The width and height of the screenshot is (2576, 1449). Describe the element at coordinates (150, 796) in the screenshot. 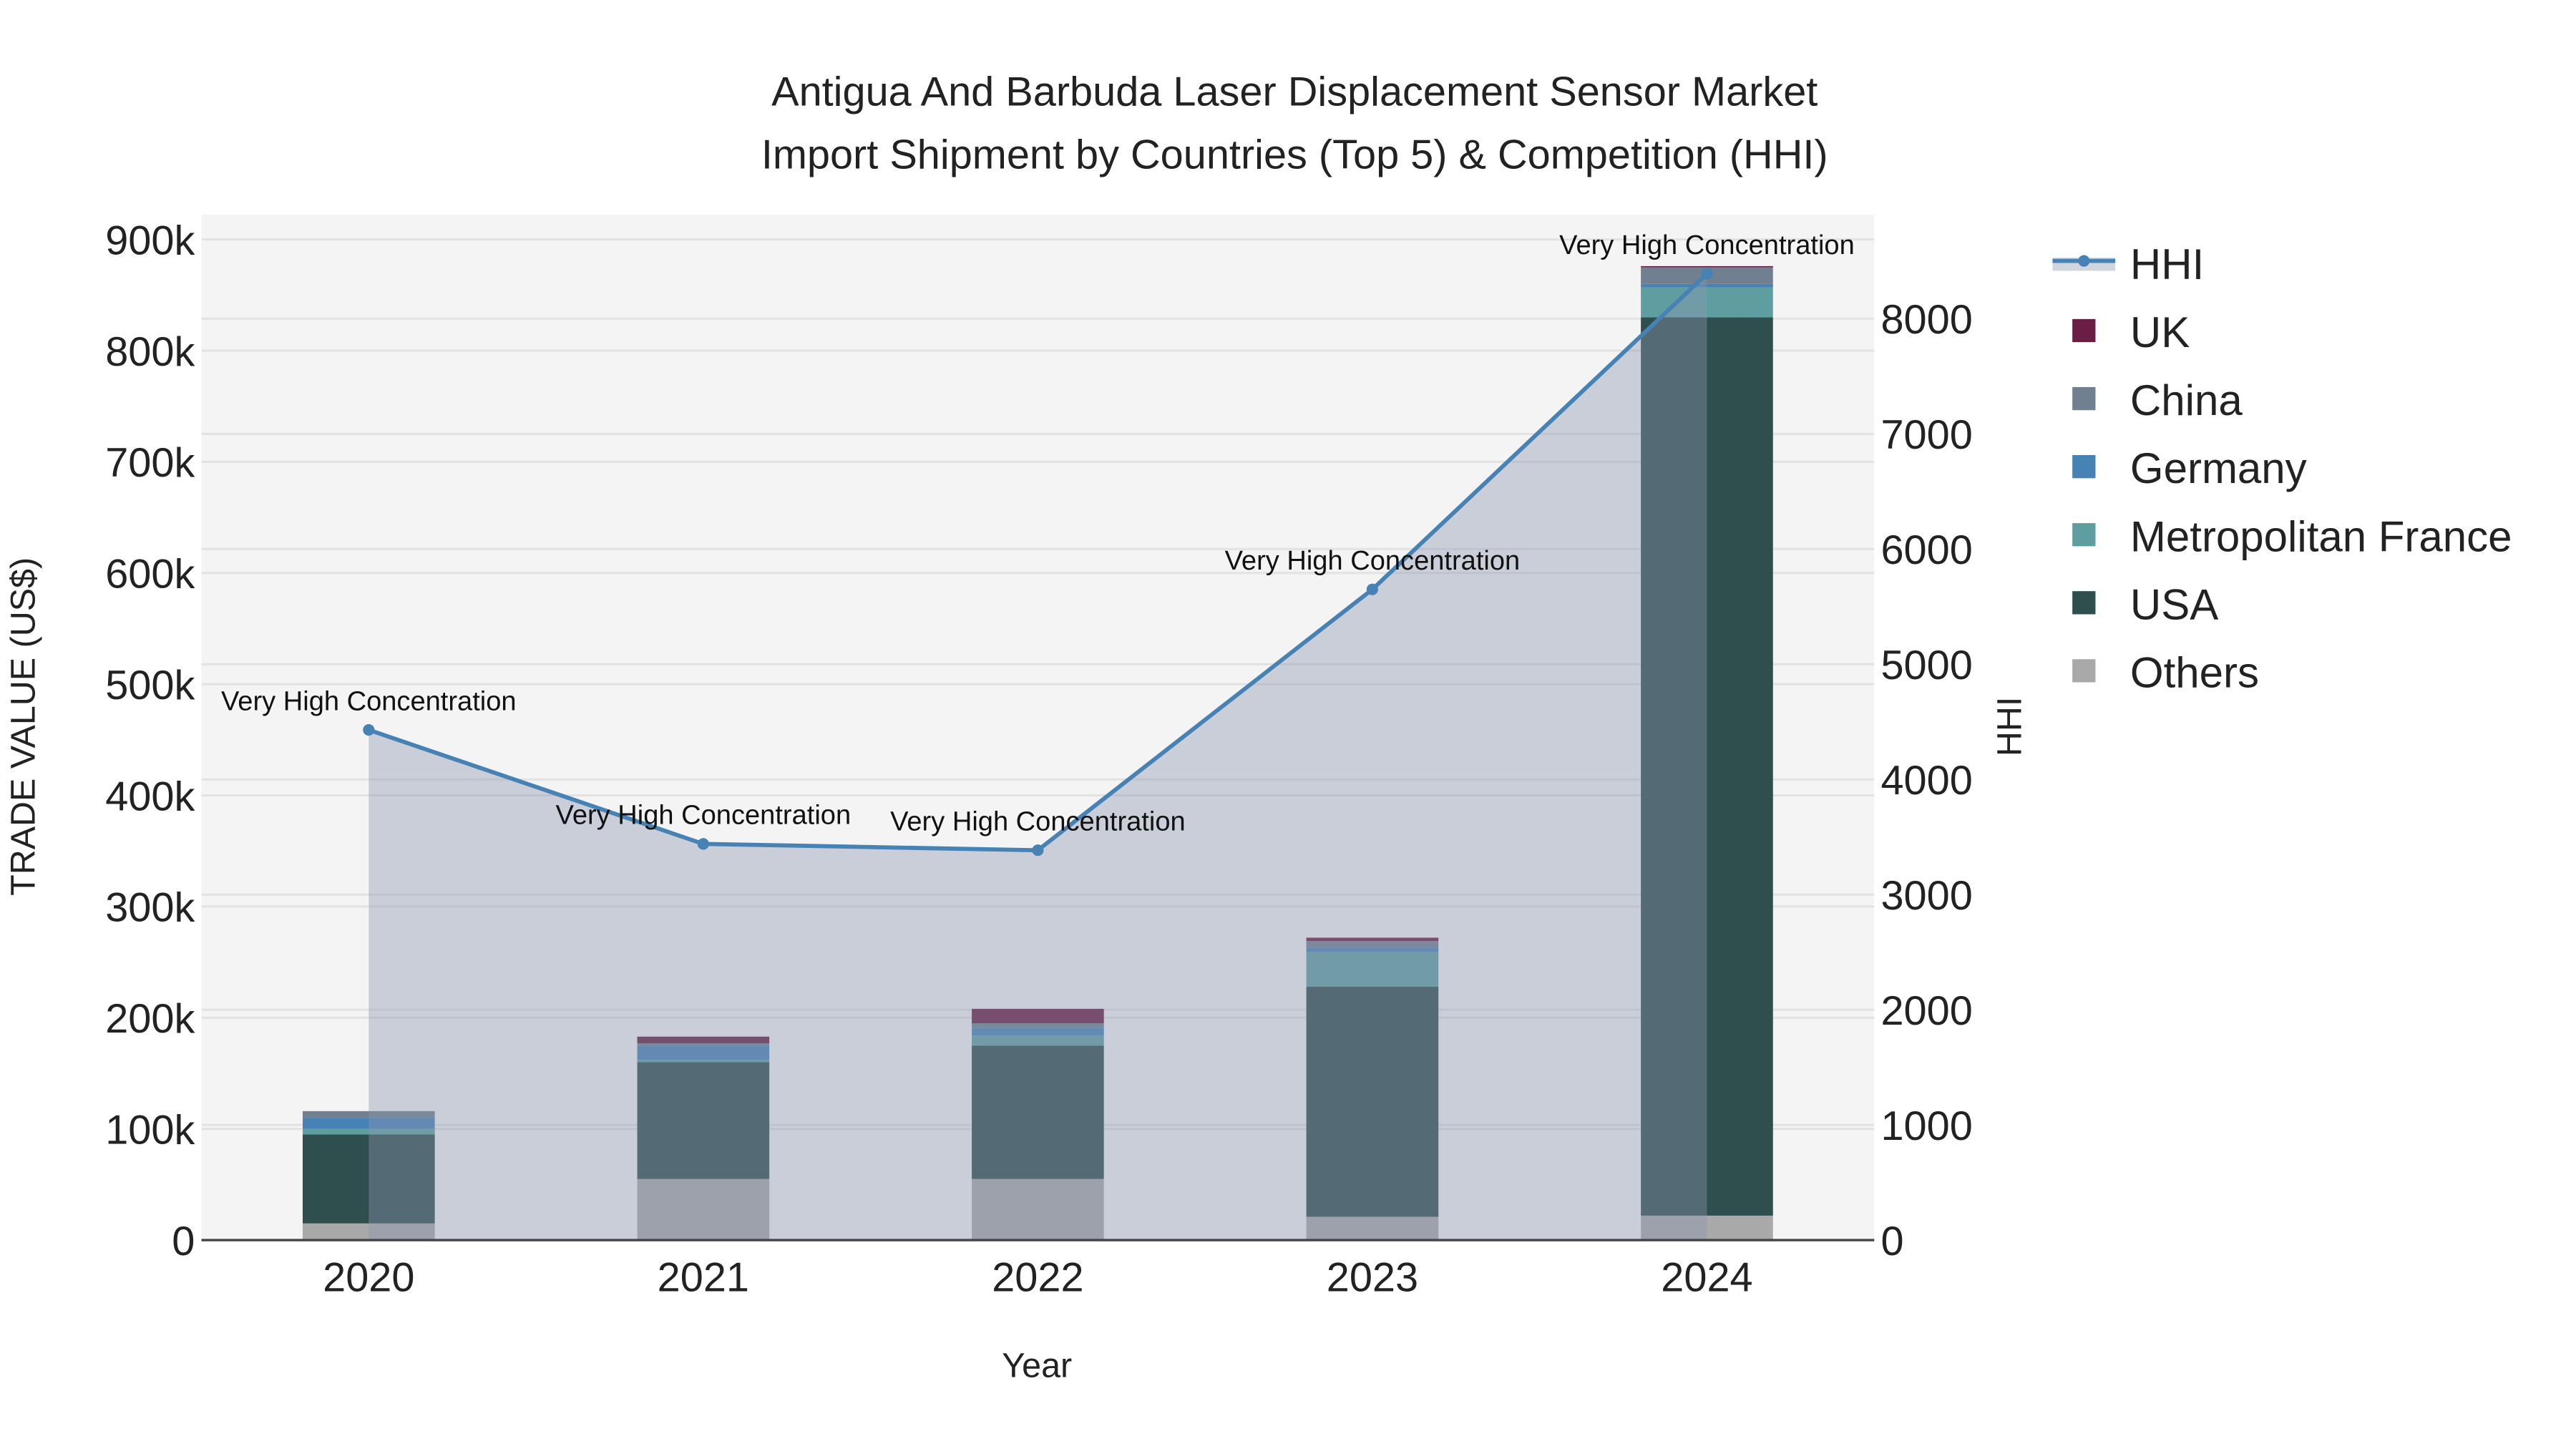

I see `y-tick-label: 400k` at that location.